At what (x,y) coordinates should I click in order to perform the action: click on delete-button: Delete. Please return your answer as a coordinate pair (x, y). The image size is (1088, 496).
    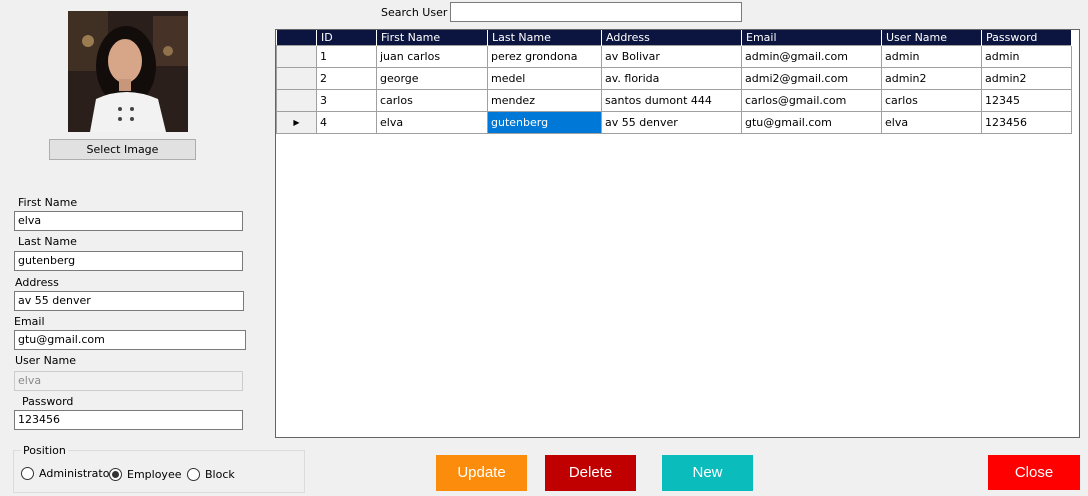
    Looking at the image, I should click on (590, 473).